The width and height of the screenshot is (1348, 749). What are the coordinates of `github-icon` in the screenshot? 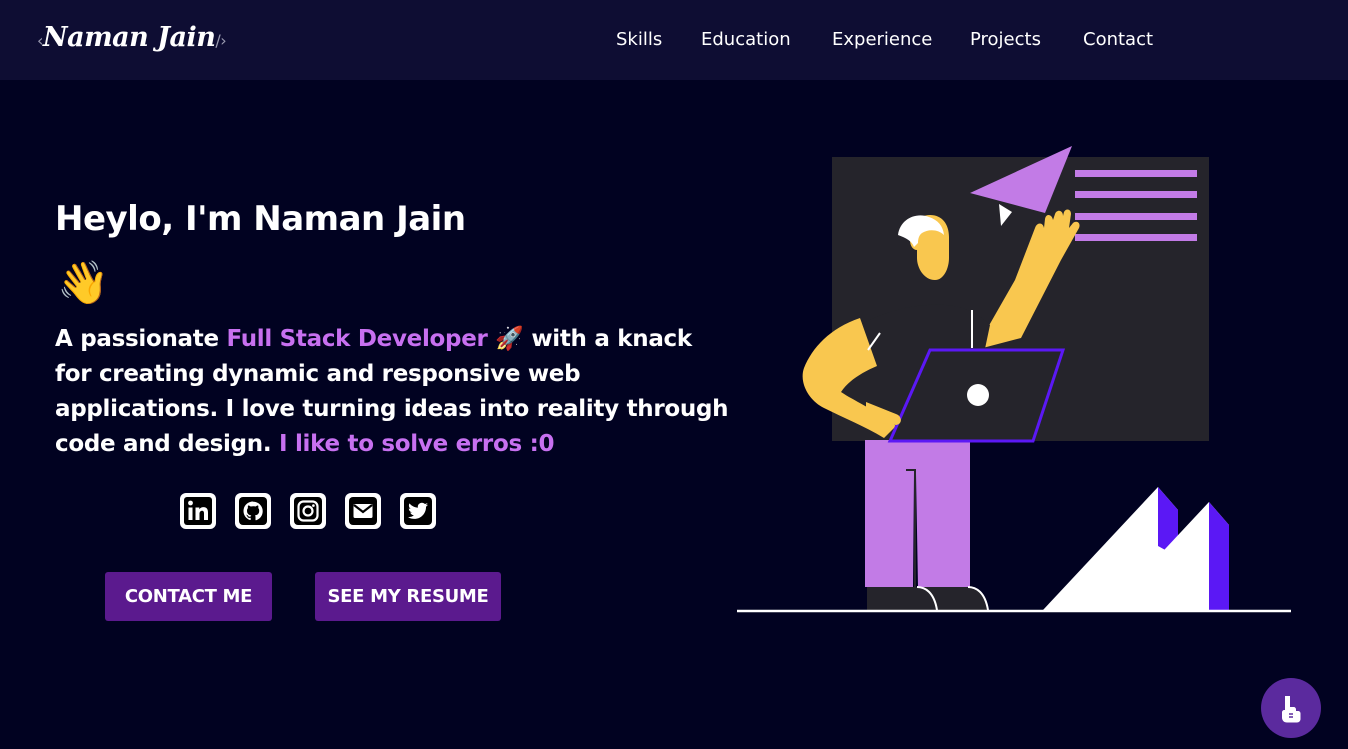 It's located at (253, 511).